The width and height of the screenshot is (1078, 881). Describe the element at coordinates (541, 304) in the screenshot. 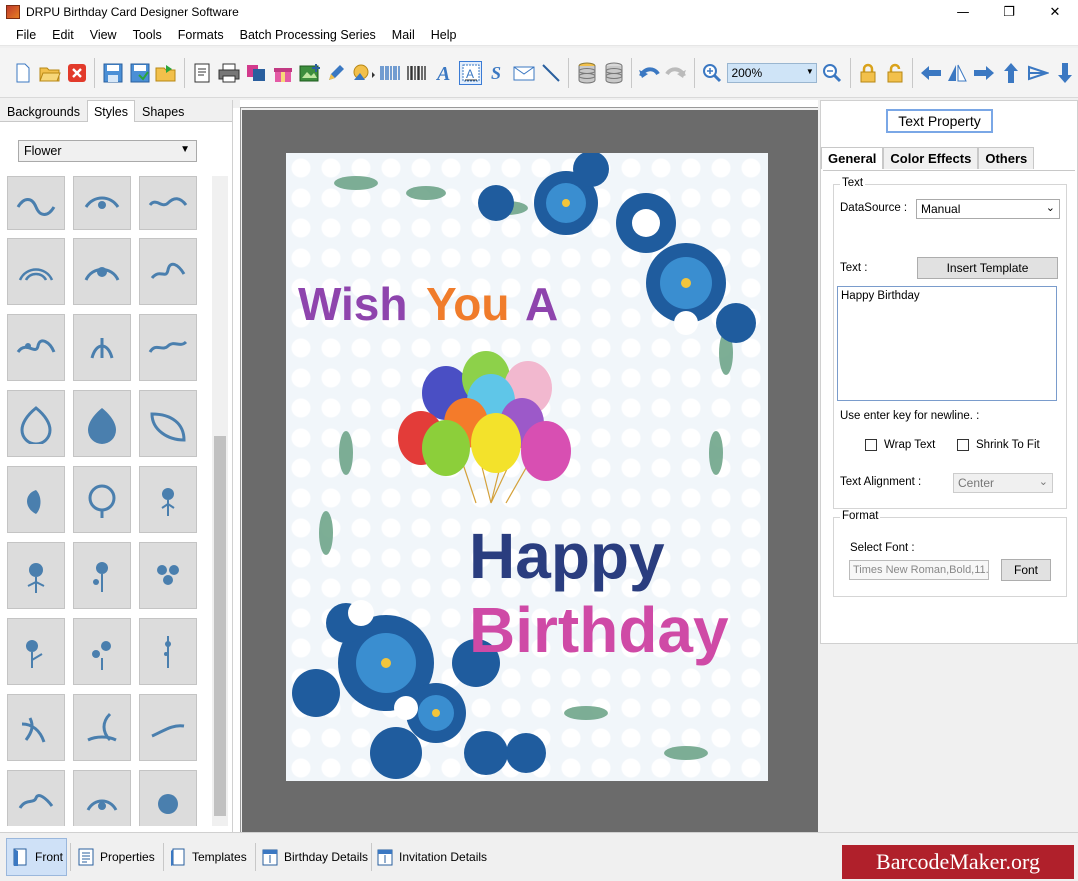

I see `card-text-a: A` at that location.